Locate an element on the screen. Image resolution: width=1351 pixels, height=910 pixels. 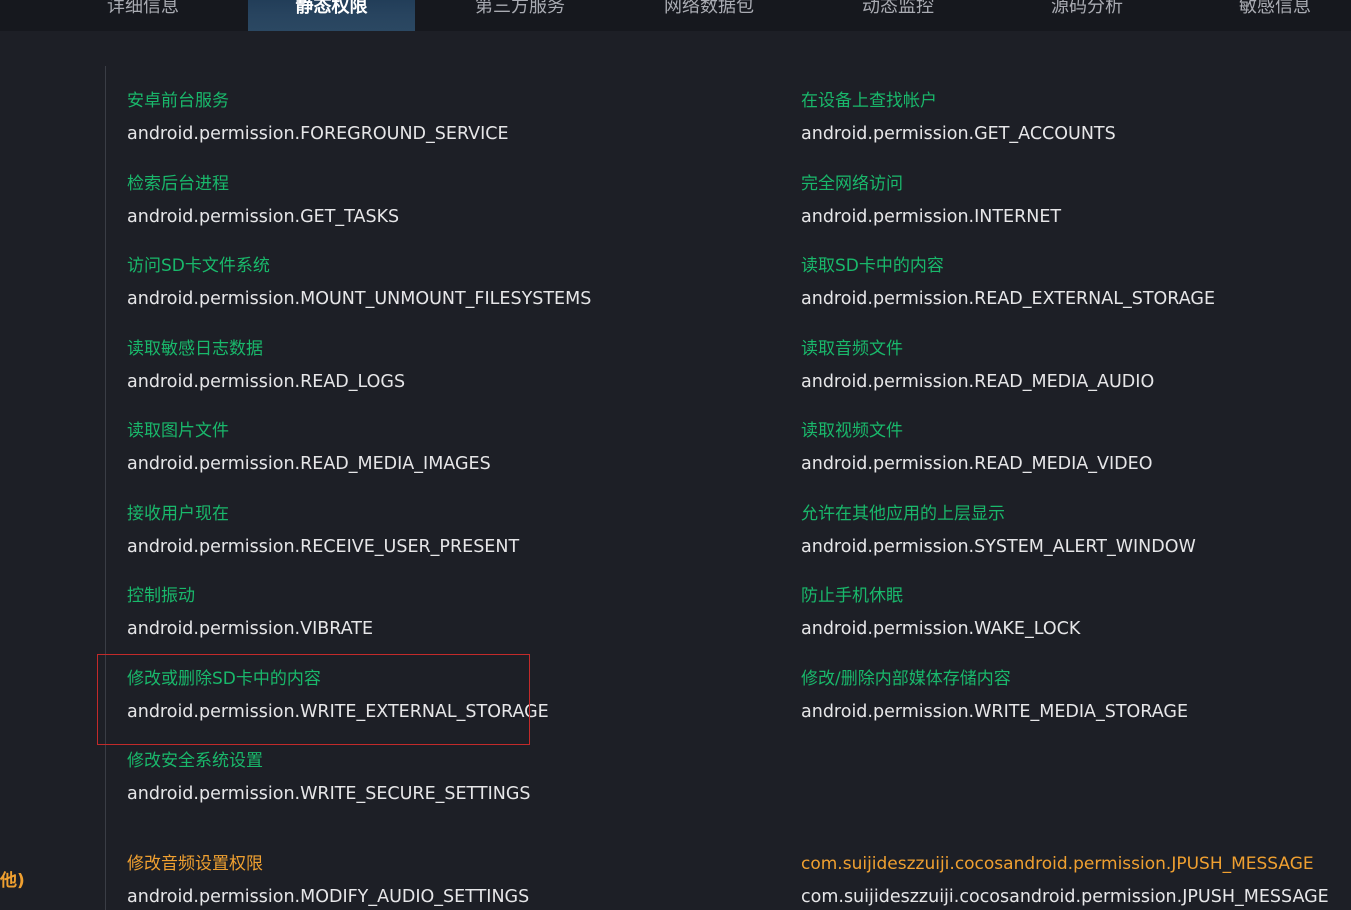
permission-name: 修改音频设置权限 is located at coordinates (195, 864).